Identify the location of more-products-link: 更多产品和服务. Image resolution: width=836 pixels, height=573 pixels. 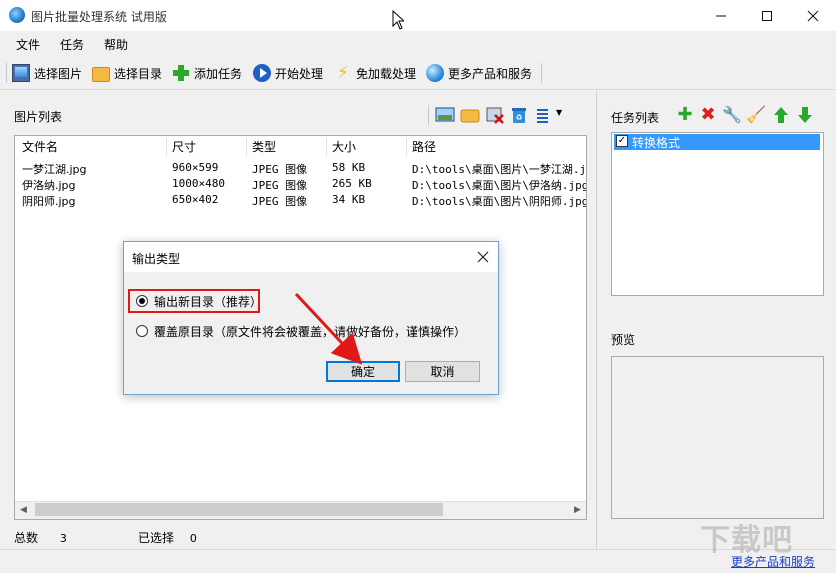
(773, 561).